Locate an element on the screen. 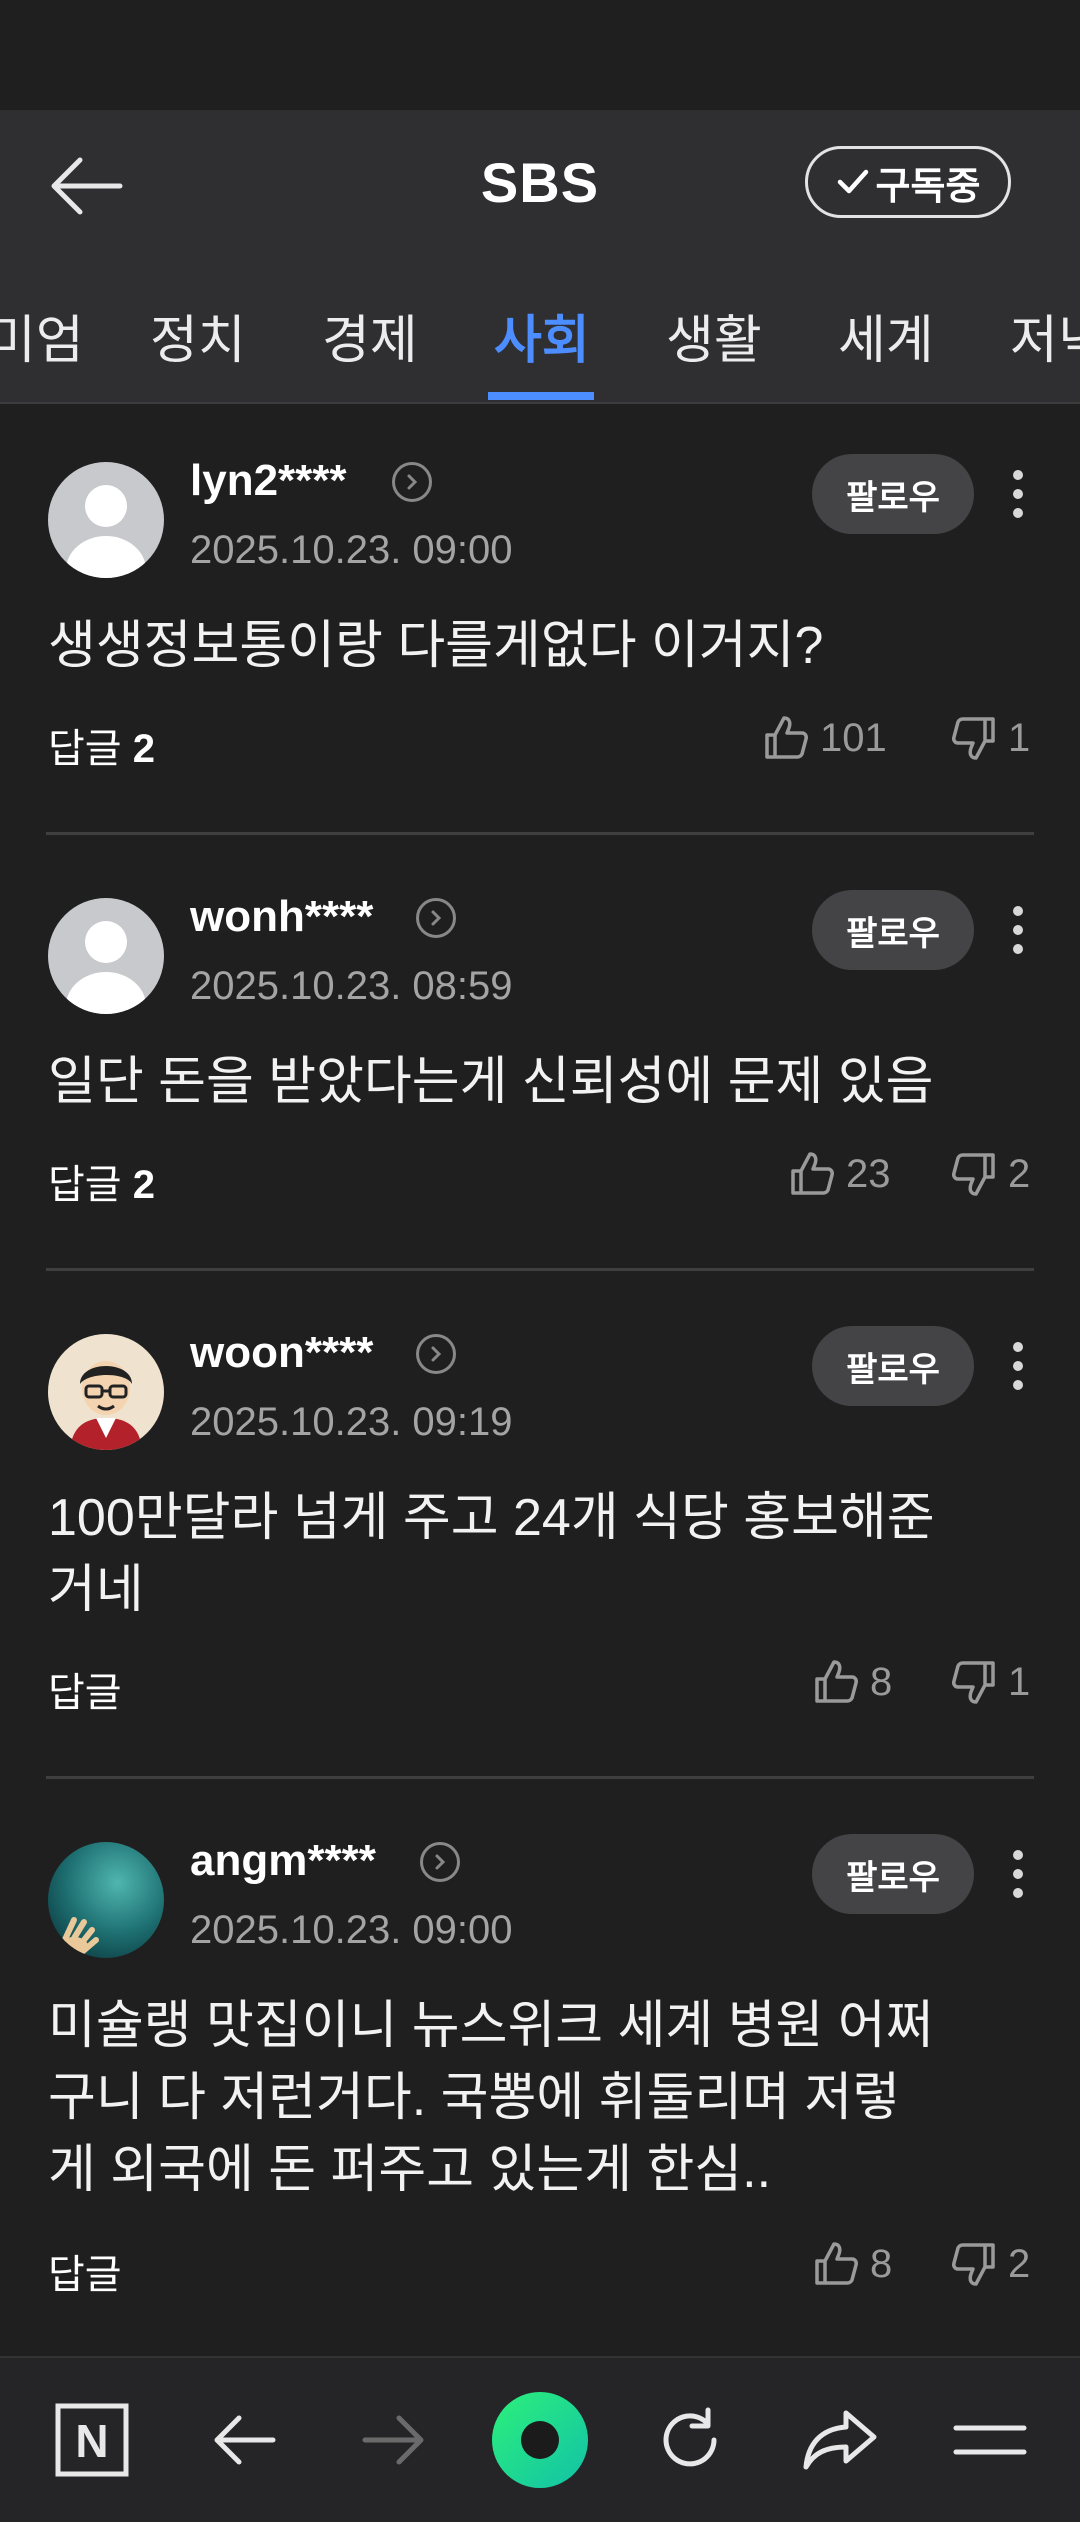 The image size is (1080, 2522). refresh-button is located at coordinates (690, 2440).